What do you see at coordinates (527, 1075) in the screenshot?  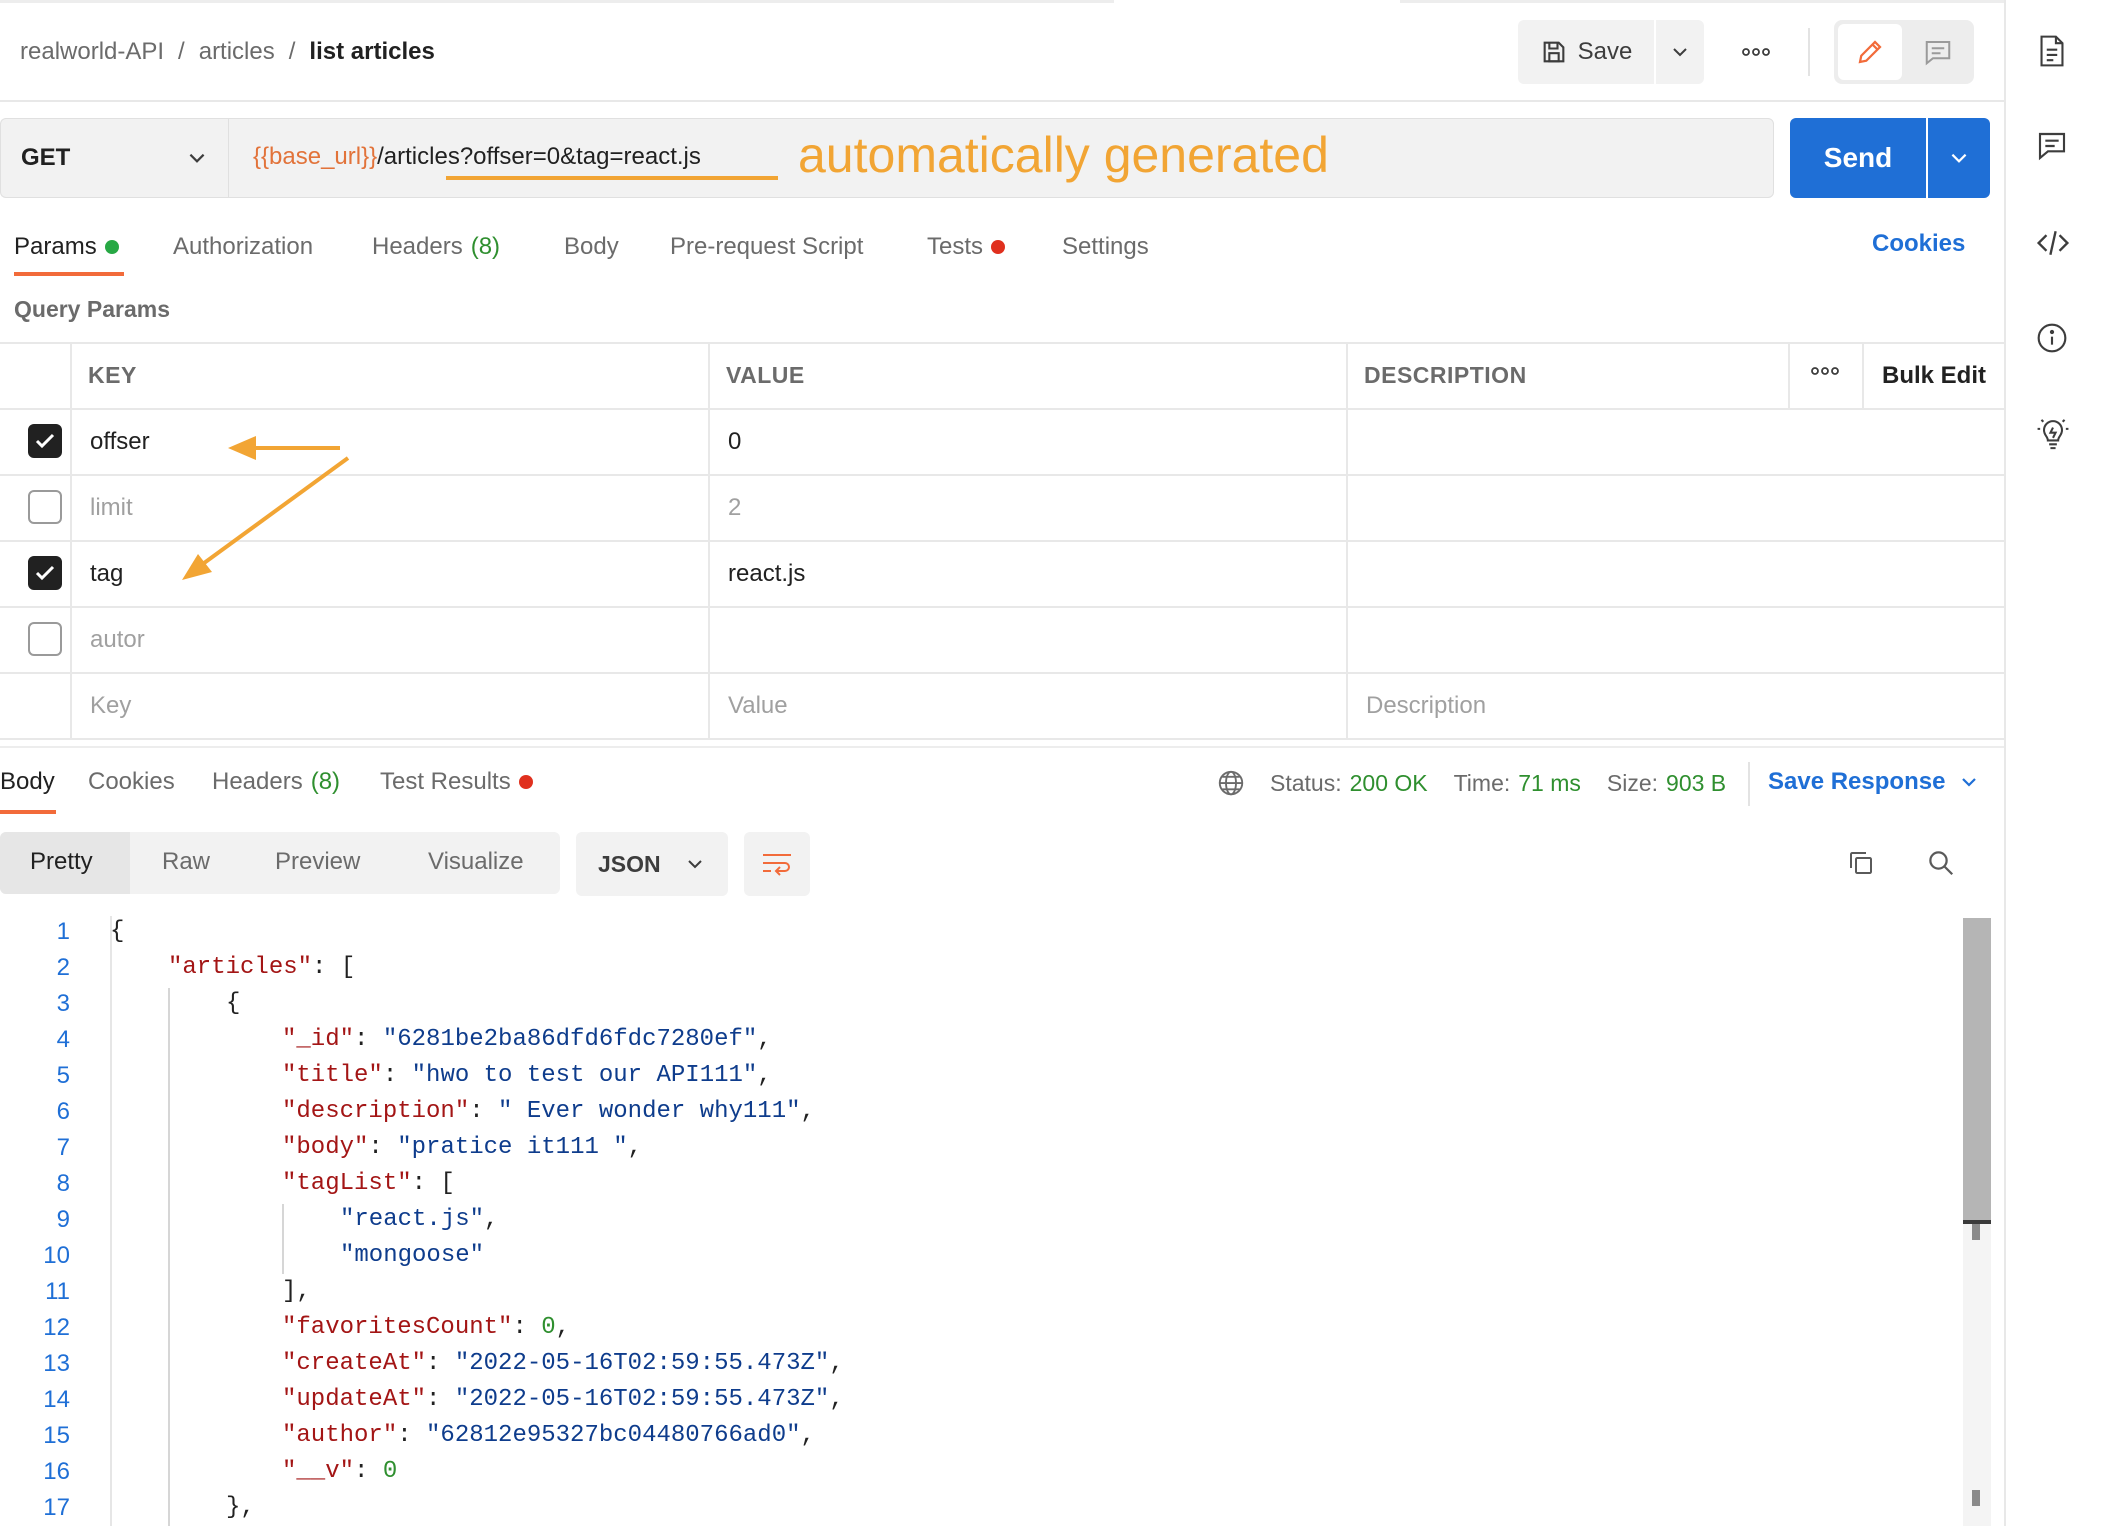 I see `code-line: "title": "hwo to test our API111",` at bounding box center [527, 1075].